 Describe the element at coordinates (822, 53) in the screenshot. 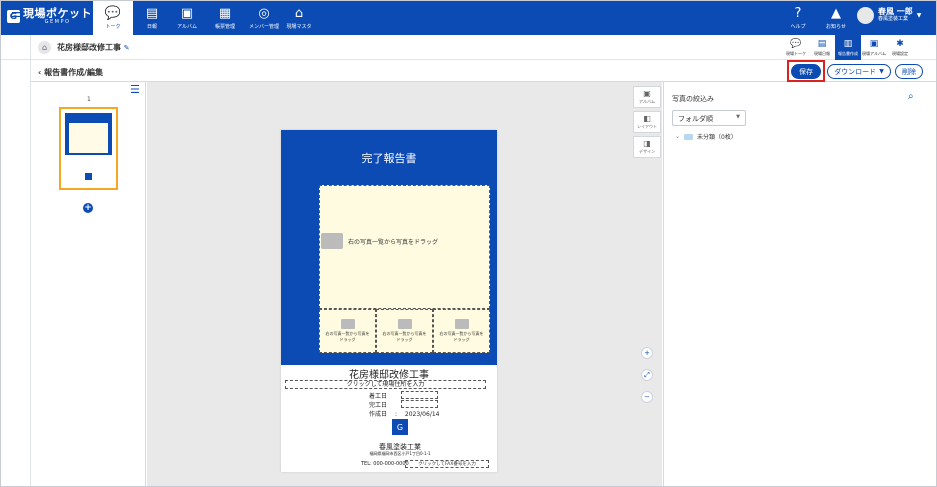

I see `tab-label: 現場日報` at that location.